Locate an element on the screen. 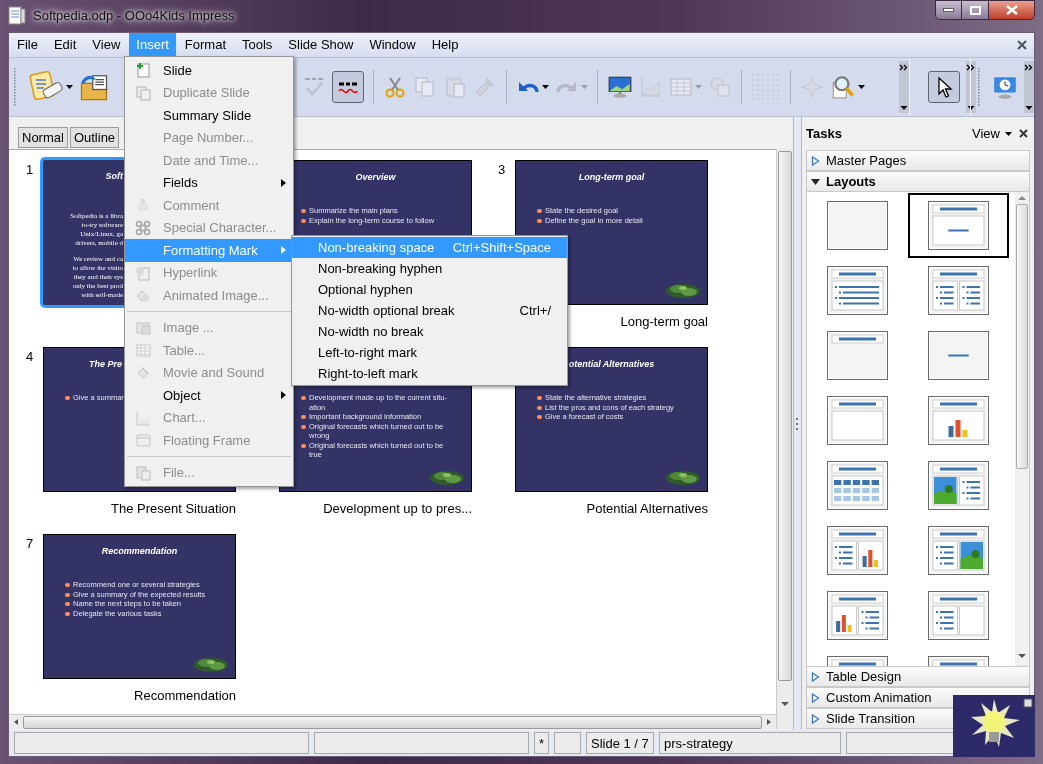  slide-title: Long-term goal is located at coordinates (611, 177).